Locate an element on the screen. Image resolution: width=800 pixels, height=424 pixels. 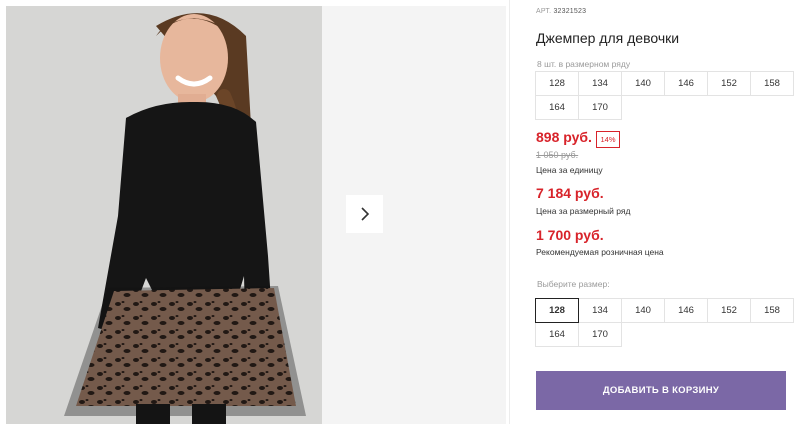
size-option: 140 is located at coordinates (643, 310).